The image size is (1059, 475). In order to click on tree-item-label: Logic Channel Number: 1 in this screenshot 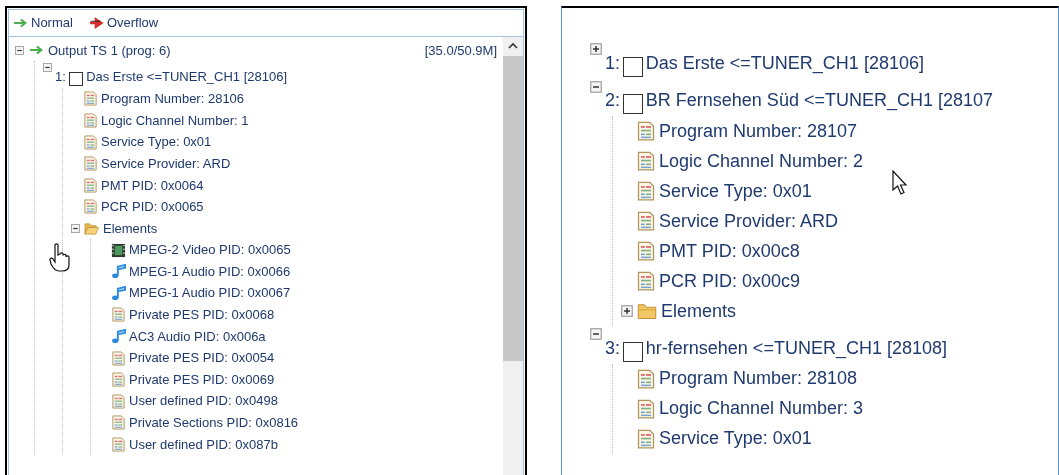, I will do `click(175, 120)`.